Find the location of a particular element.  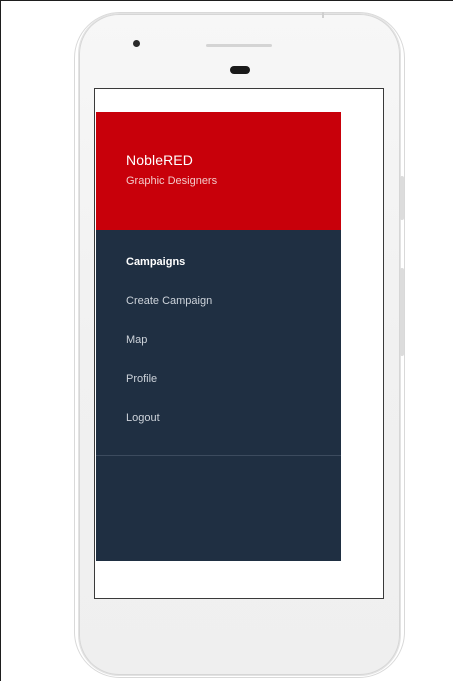

drawer-header: NobleRED Graphic Designers is located at coordinates (218, 171).